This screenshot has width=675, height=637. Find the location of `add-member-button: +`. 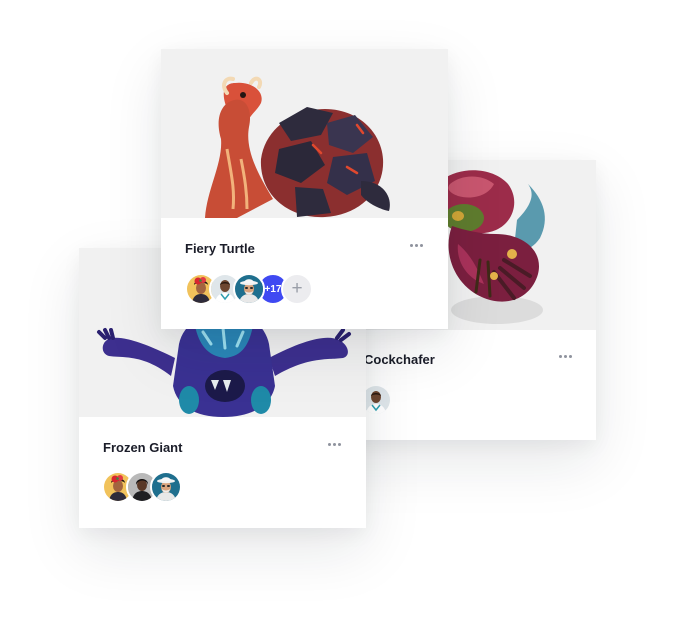

add-member-button: + is located at coordinates (297, 289).